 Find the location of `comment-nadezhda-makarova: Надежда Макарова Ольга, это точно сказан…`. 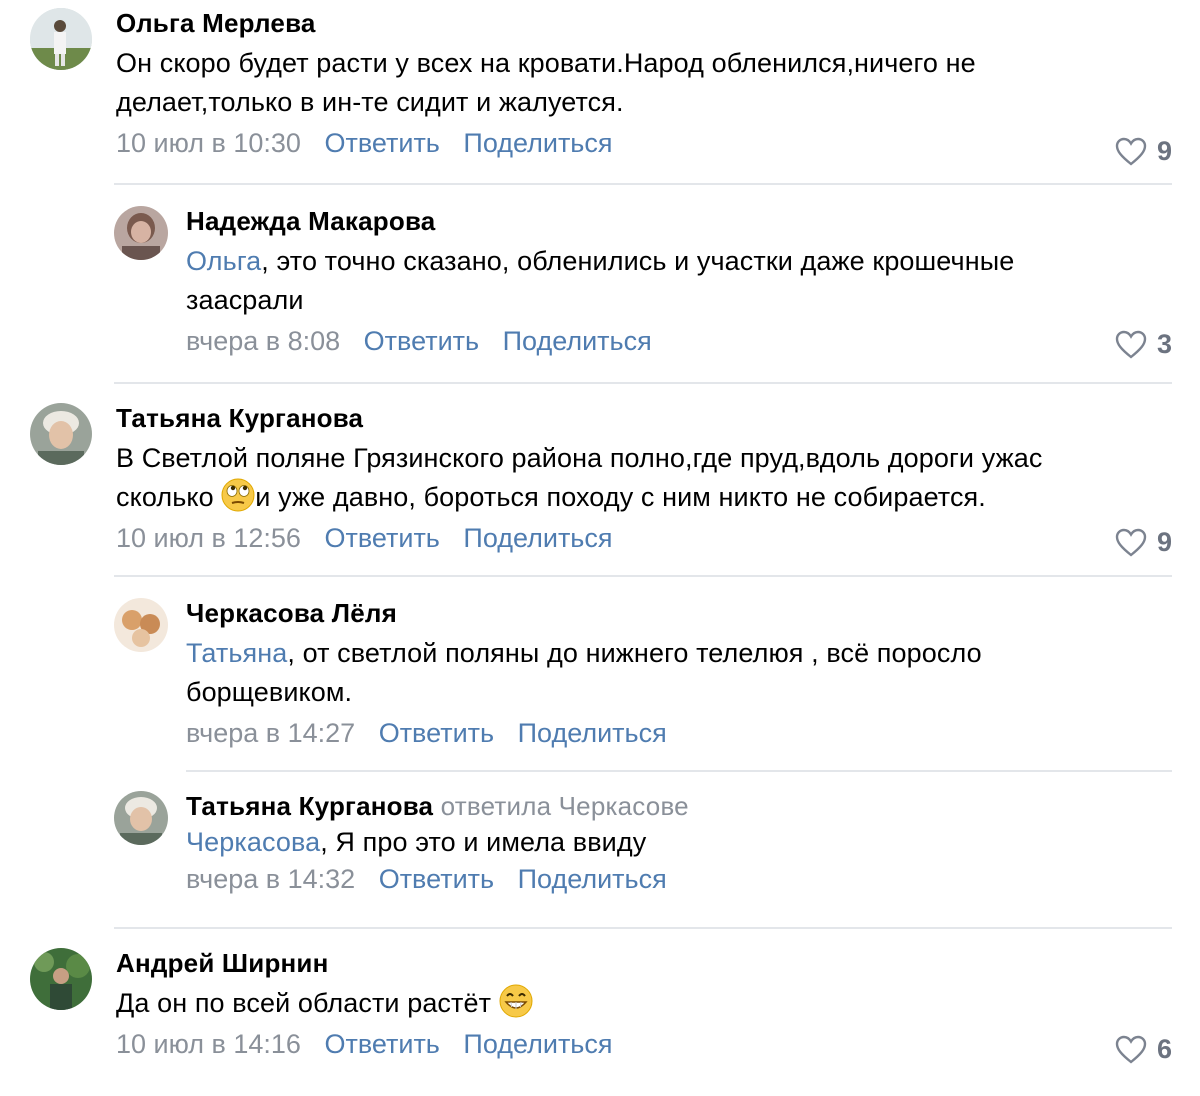

comment-nadezhda-makarova: Надежда Макарова Ольга, это точно сказан… is located at coordinates (657, 286).